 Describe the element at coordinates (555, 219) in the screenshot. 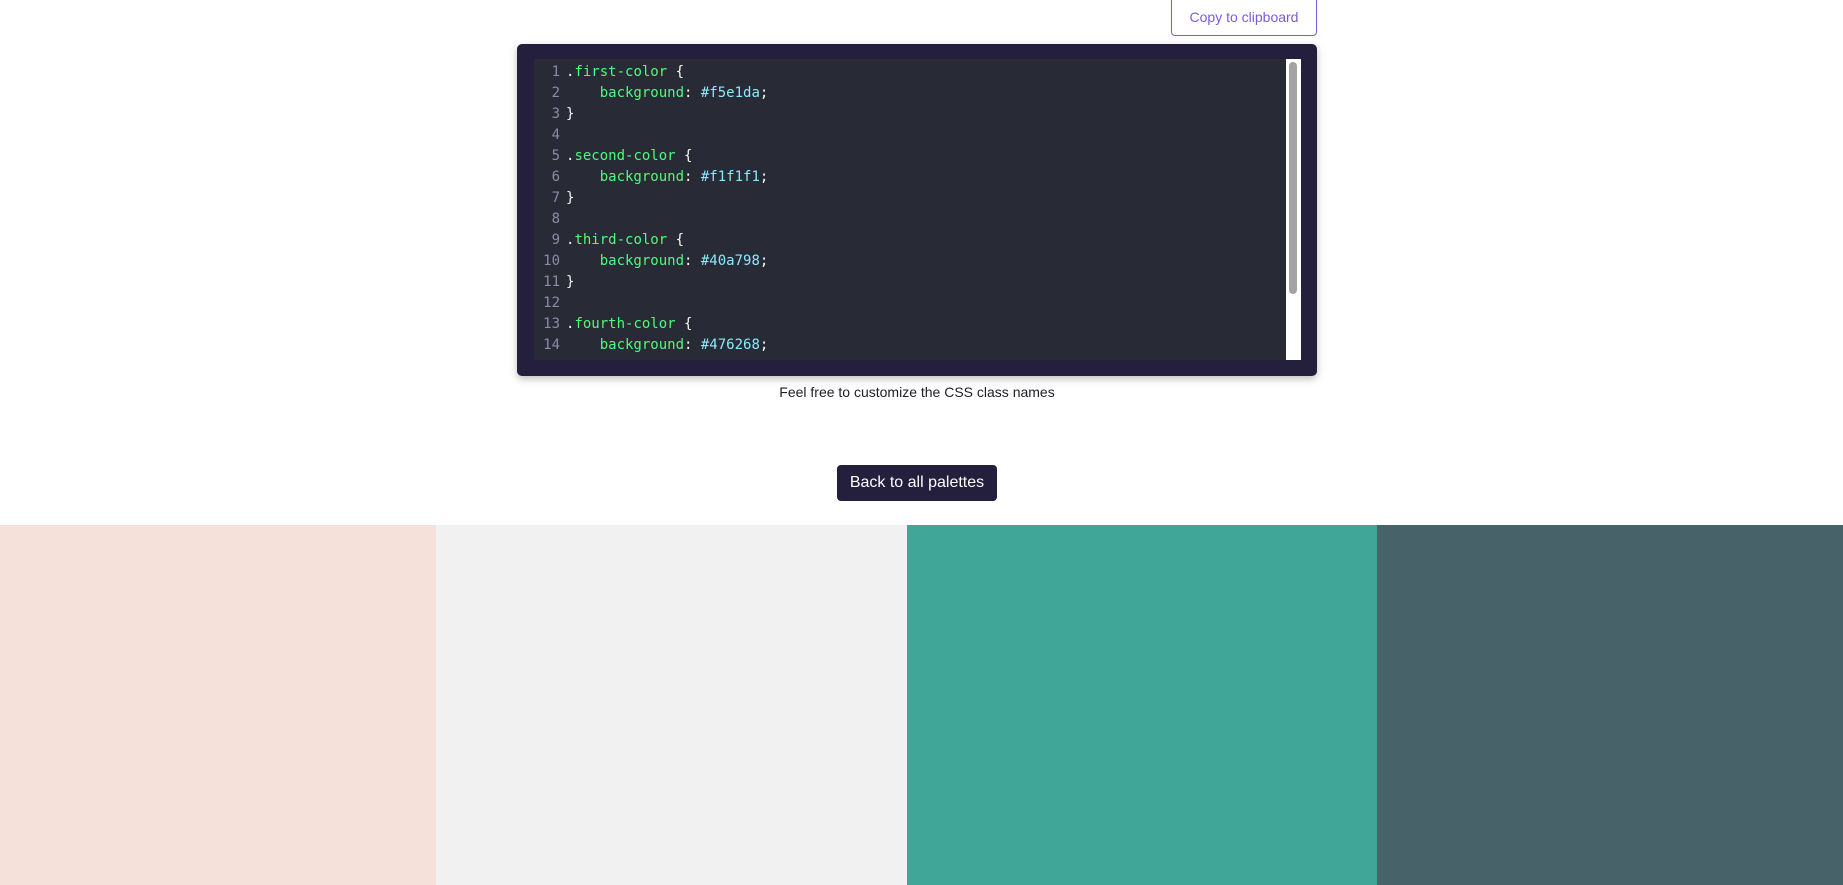

I see `line-number: 8` at that location.